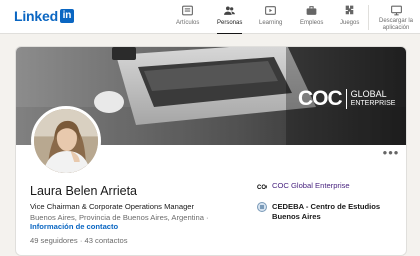 The image size is (420, 256). What do you see at coordinates (54, 240) in the screenshot?
I see `followers-count: 49 seguidores` at bounding box center [54, 240].